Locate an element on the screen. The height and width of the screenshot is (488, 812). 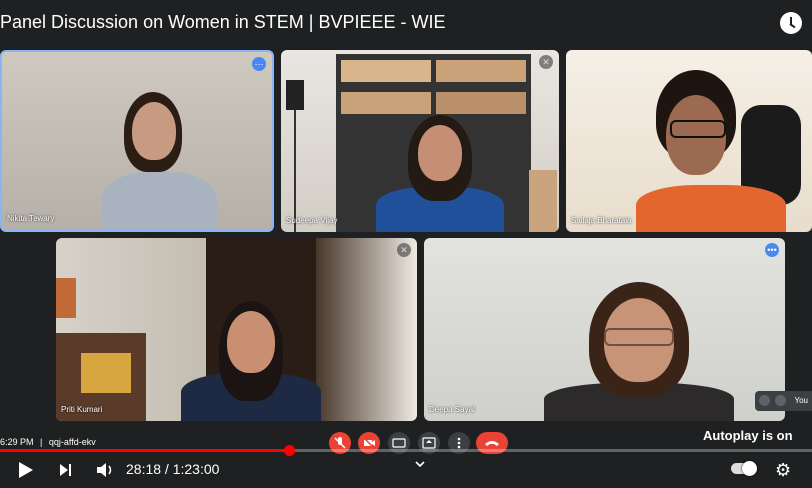
next-icon is located at coordinates (65, 470).